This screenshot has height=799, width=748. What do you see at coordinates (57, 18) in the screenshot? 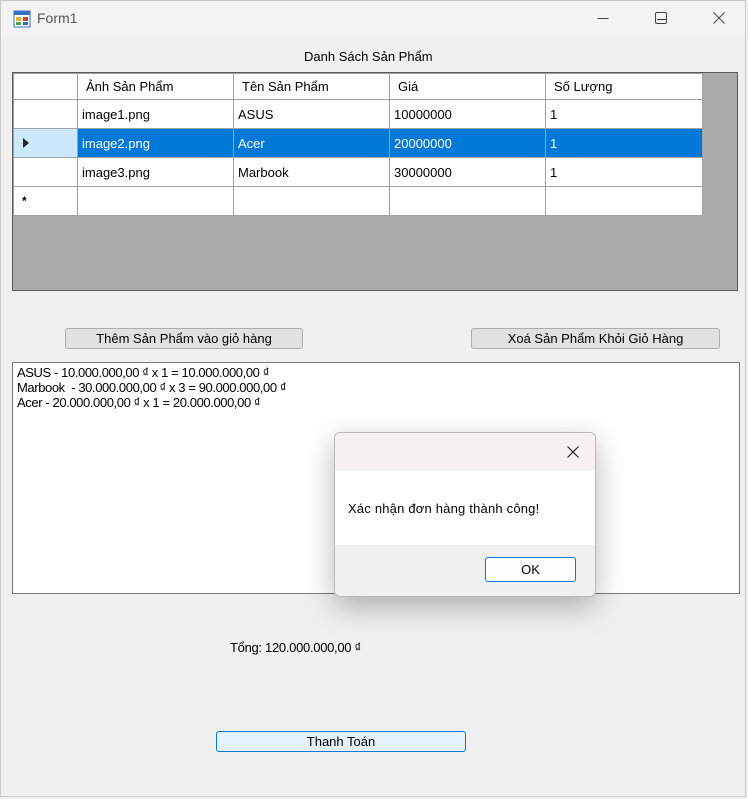
I see `window-title: Form1` at bounding box center [57, 18].